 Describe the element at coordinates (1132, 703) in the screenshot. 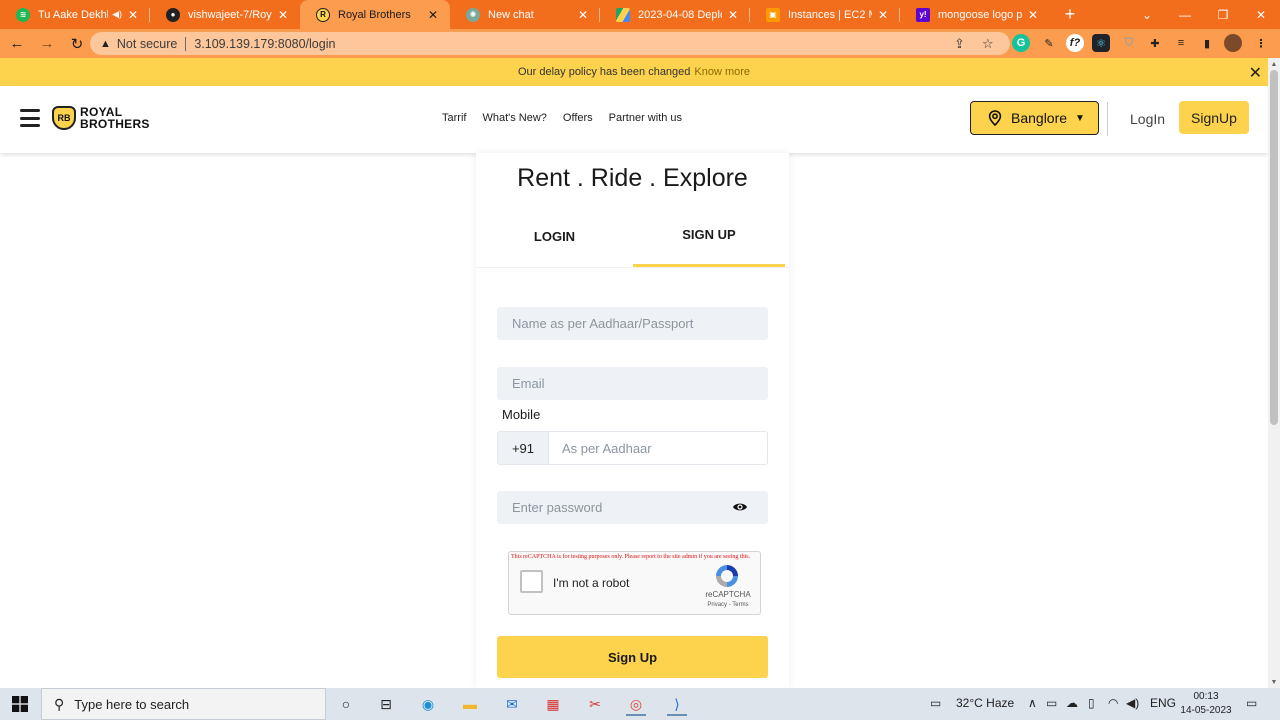

I see `volume-icon: ◀)` at that location.